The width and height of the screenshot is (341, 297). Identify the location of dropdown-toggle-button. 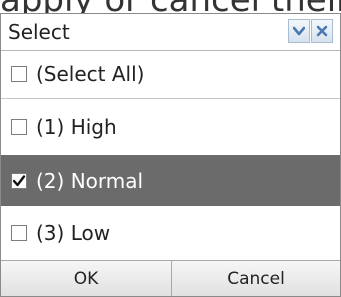
(299, 31).